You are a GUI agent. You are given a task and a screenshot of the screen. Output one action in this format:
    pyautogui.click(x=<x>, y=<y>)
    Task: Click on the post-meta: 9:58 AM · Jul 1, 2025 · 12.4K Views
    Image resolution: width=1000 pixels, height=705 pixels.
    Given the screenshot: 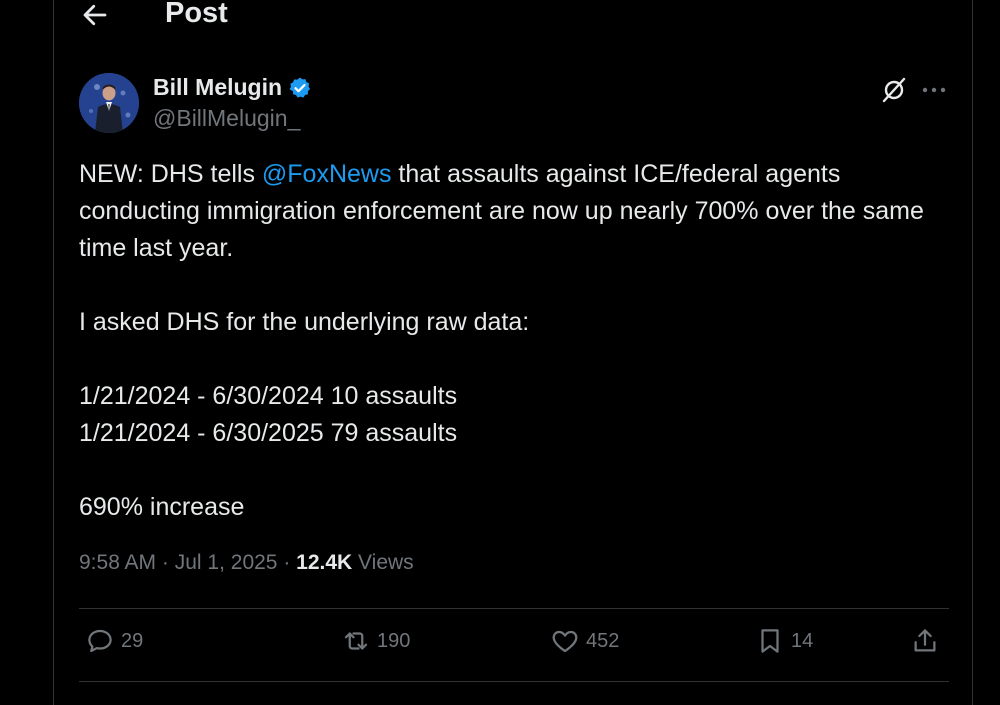 What is the action you would take?
    pyautogui.click(x=246, y=563)
    